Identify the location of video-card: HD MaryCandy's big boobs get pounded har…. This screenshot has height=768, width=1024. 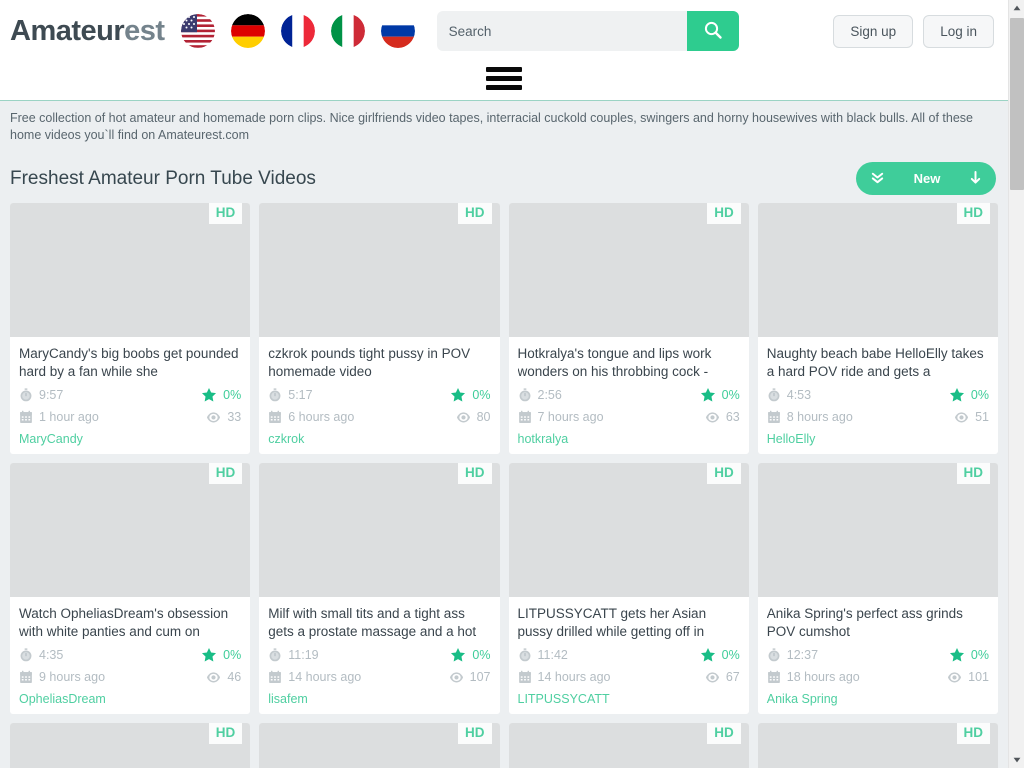
(130, 328).